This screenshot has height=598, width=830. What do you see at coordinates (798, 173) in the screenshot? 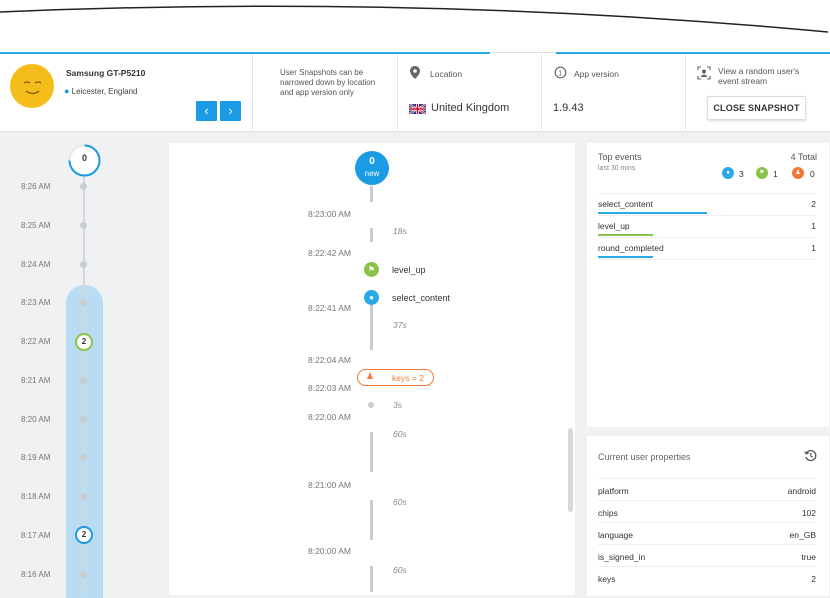
I see `user-property-icon: ♟` at bounding box center [798, 173].